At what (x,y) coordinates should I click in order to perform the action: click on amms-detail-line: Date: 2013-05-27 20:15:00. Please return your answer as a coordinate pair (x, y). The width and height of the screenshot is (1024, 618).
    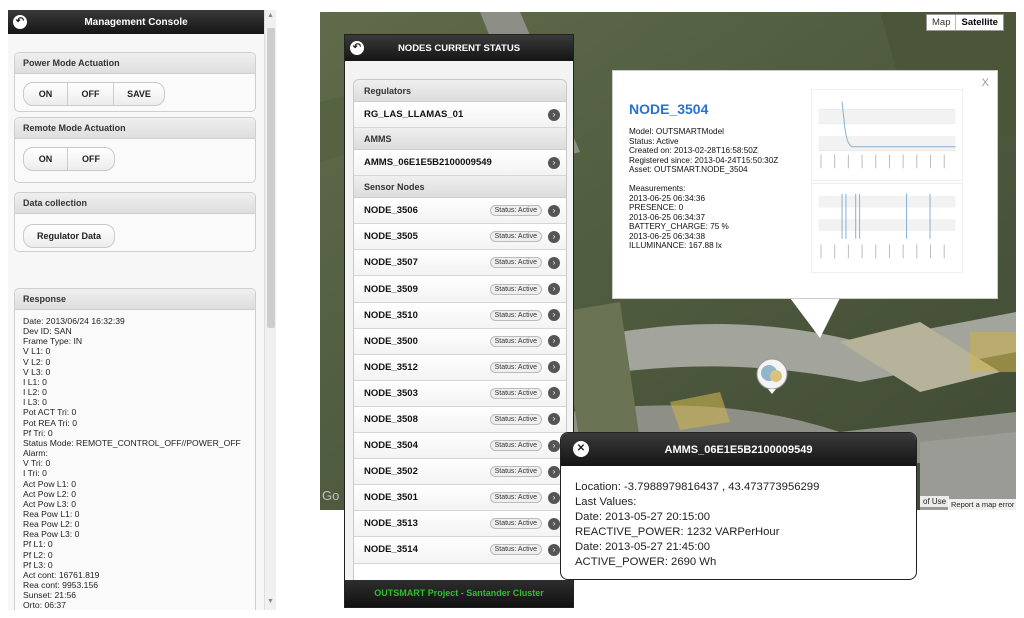
    Looking at the image, I should click on (643, 517).